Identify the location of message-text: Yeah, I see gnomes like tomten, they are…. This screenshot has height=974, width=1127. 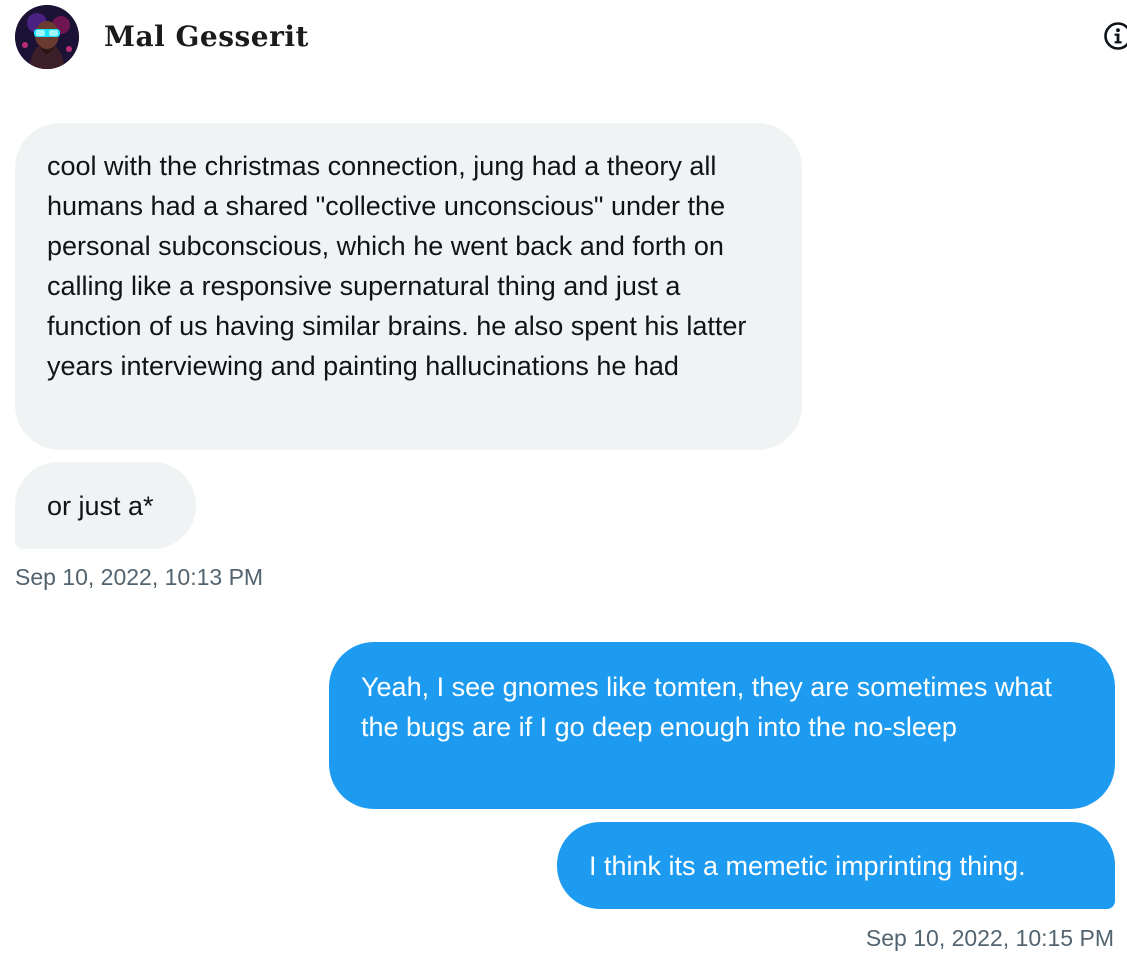
(706, 707).